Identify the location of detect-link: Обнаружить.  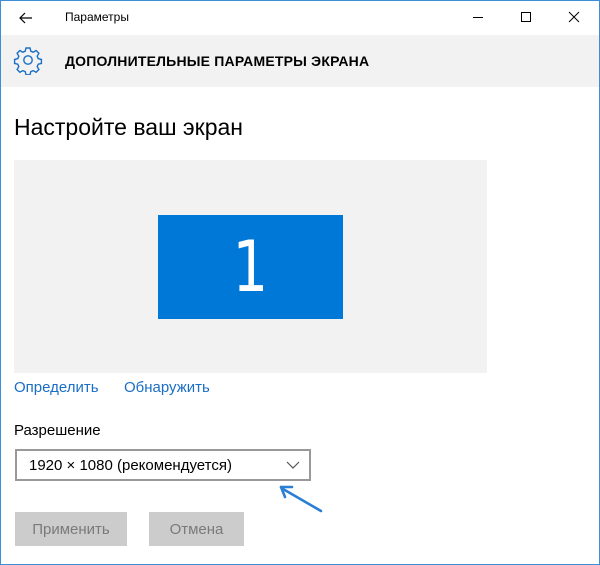
(167, 387).